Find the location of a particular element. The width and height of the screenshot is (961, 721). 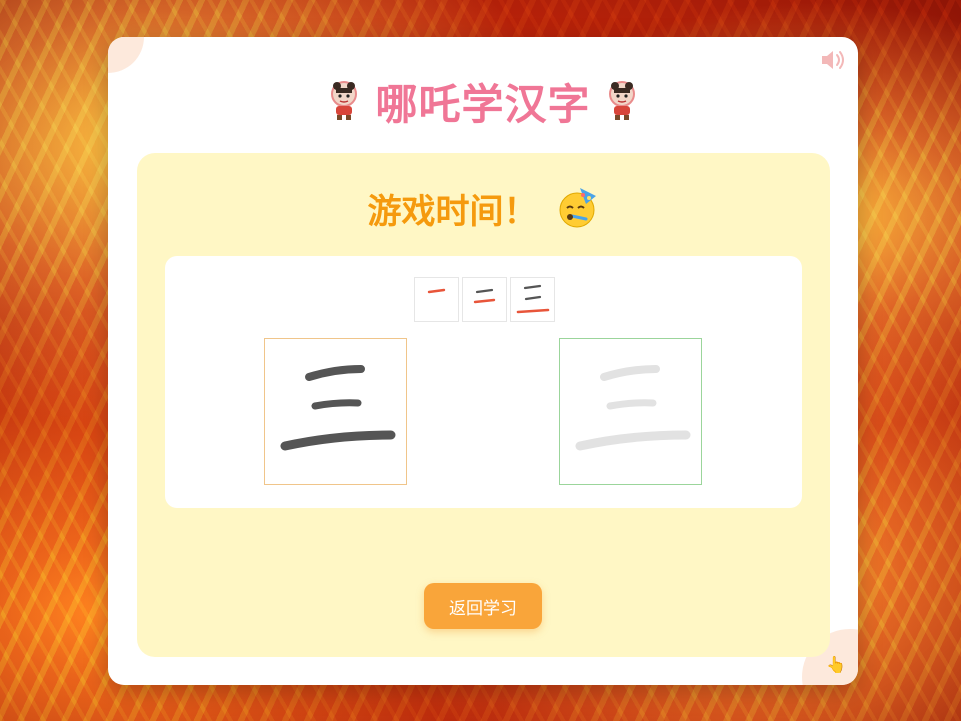

model-character is located at coordinates (335, 411).